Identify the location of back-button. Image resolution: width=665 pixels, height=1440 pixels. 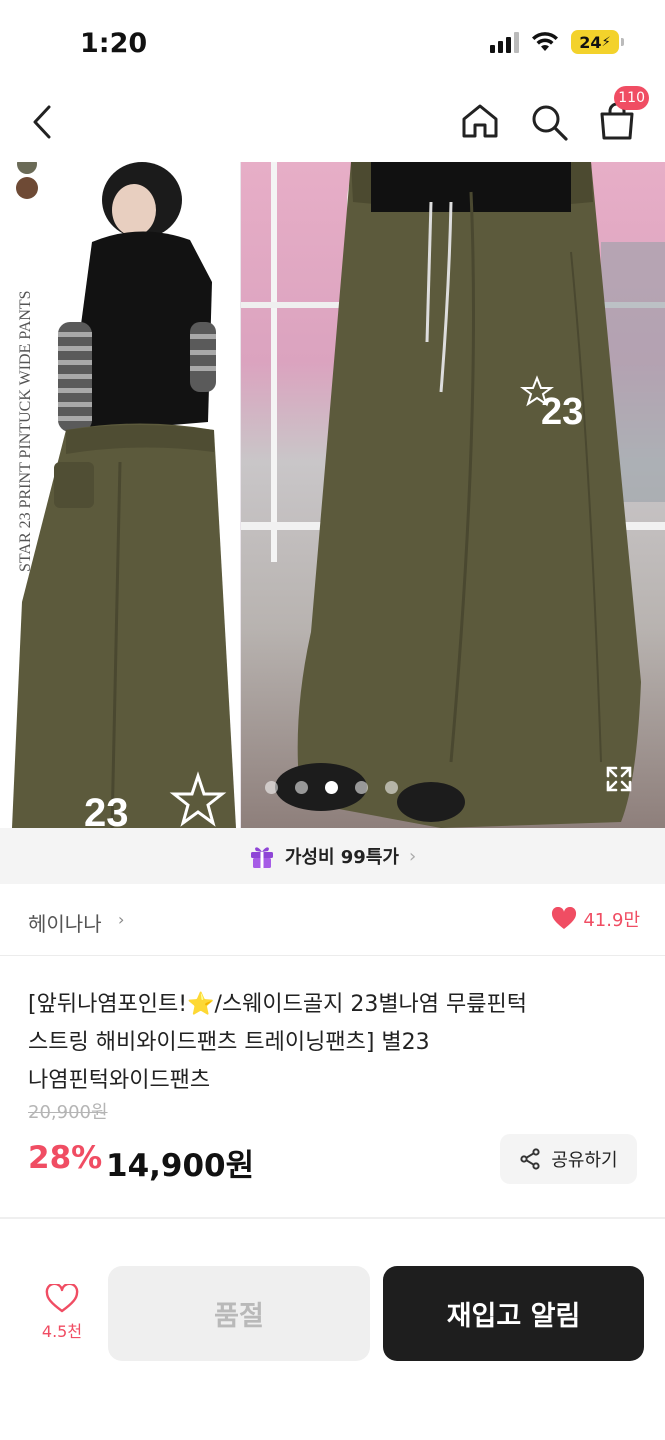
(42, 122).